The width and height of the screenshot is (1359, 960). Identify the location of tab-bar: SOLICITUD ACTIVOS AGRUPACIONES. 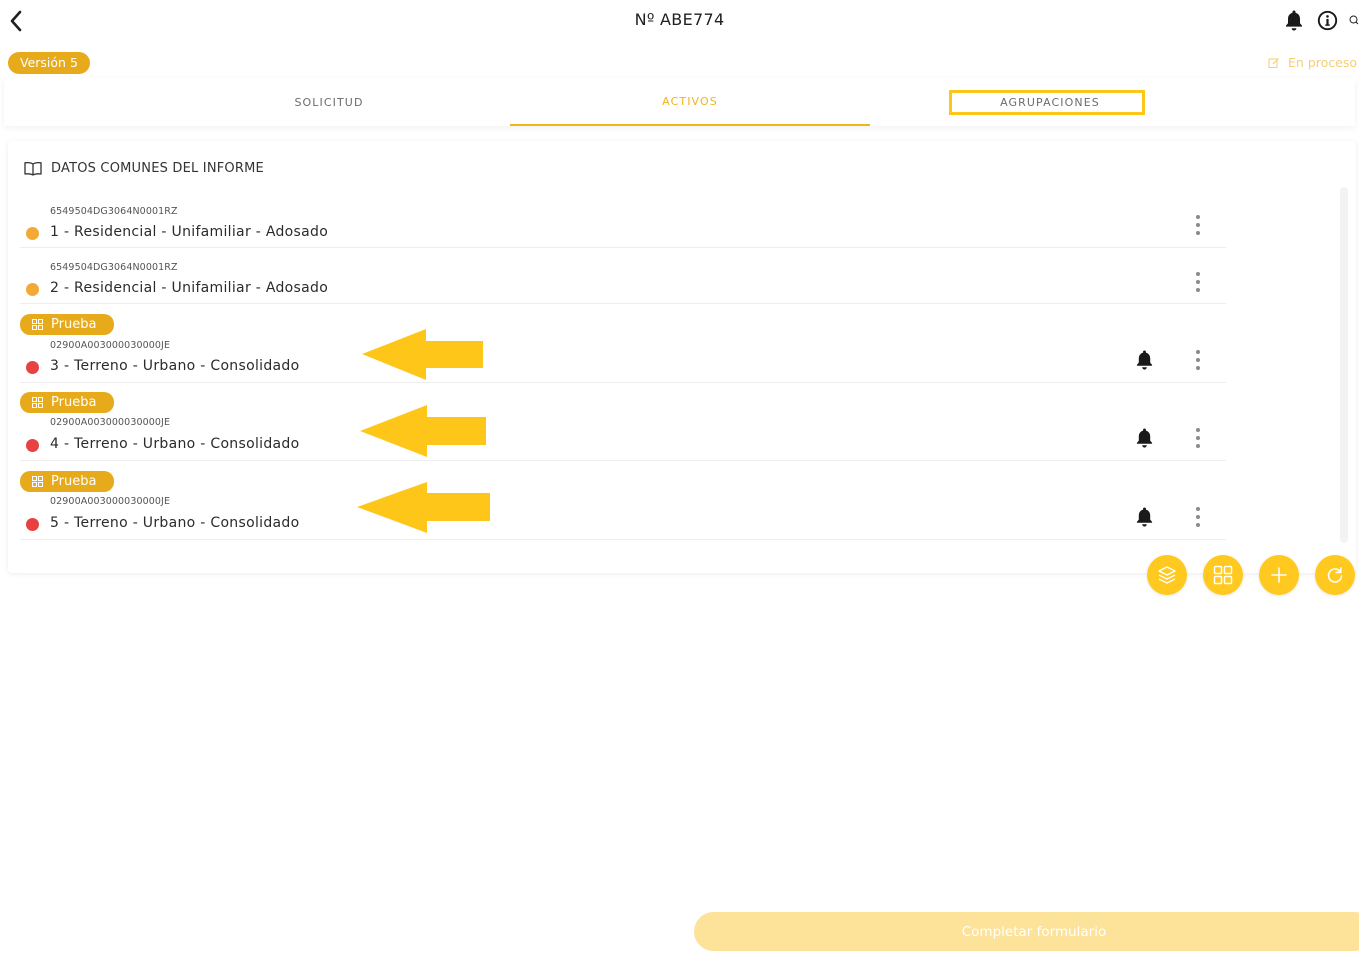
(679, 102).